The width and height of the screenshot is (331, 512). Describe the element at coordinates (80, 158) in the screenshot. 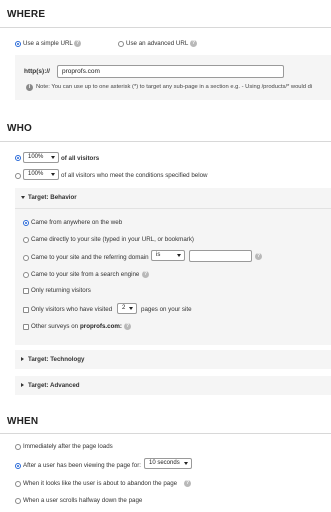

I see `all-visitors-label: of all visitors` at that location.